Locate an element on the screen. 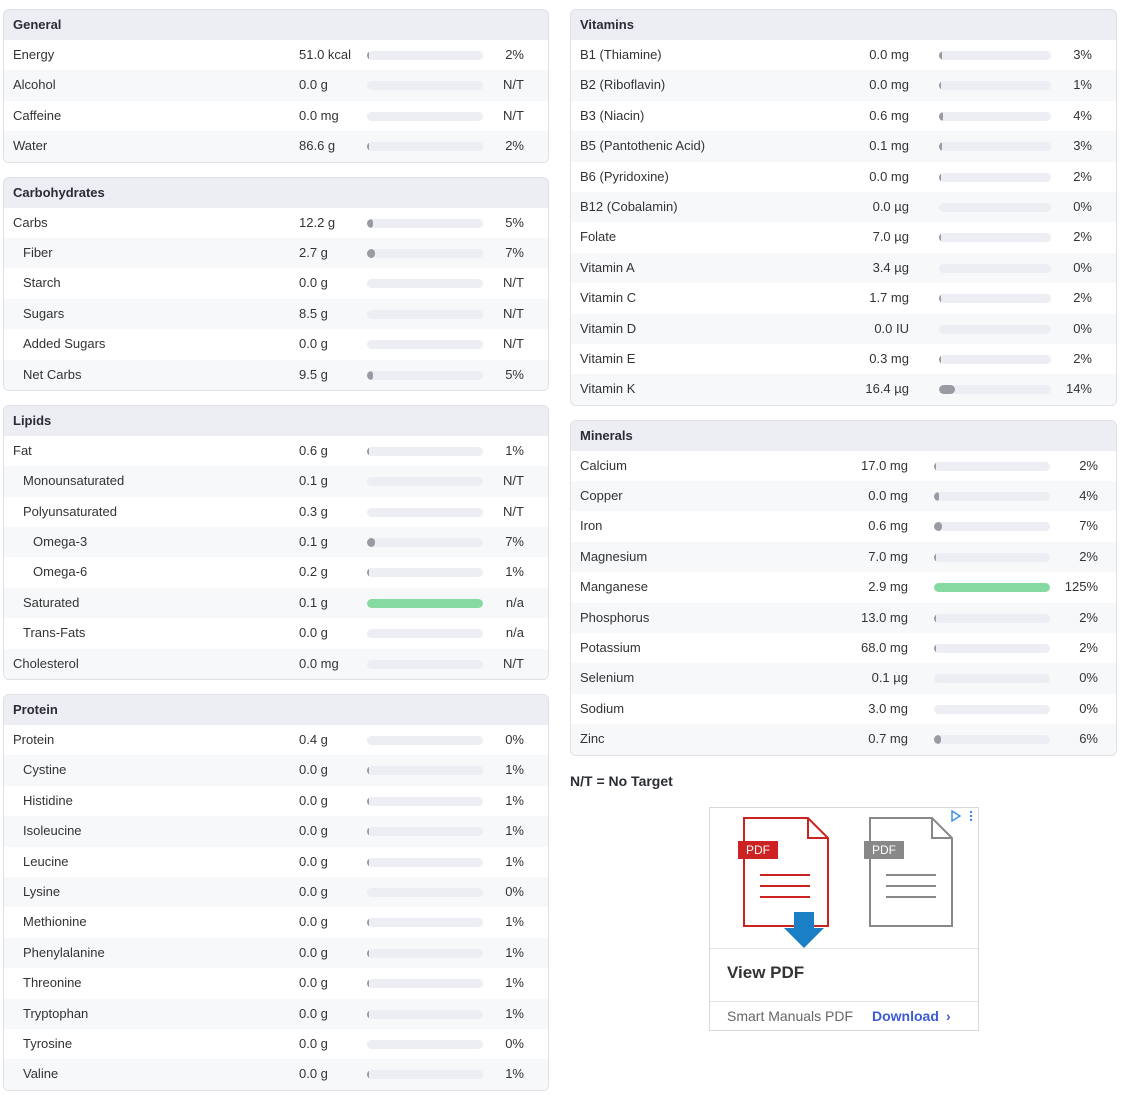  nutrient-name: Vitamin C is located at coordinates (608, 298).